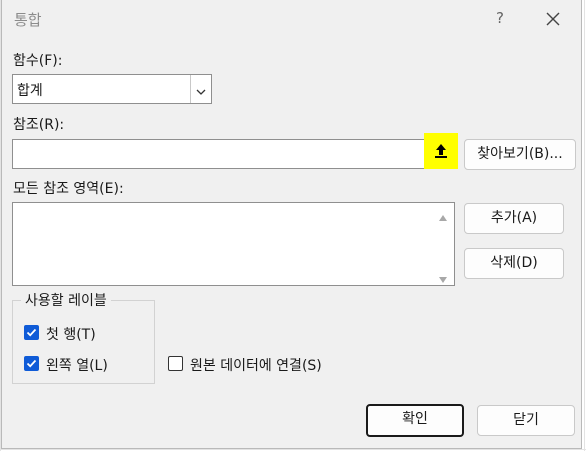 The width and height of the screenshot is (586, 451). I want to click on link-to-source-checkbox, so click(175, 363).